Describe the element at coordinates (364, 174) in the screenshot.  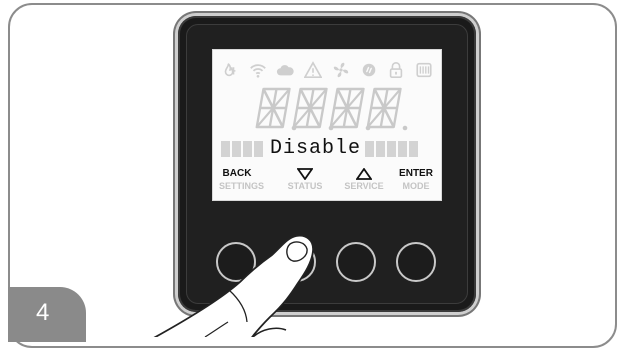
I see `arrow-up-icon` at that location.